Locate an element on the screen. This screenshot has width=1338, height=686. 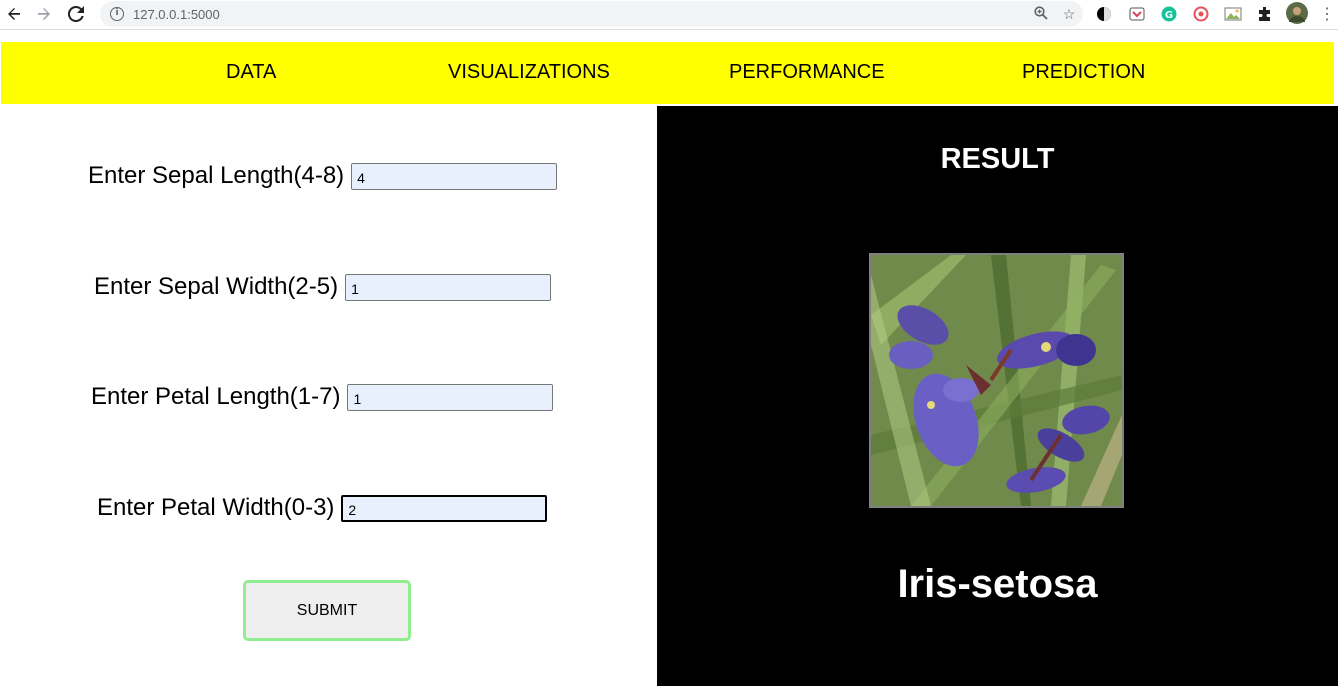
browser-toolbar: i 127.0.0.1:5000 ☆ G ⋮ is located at coordinates (669, 15).